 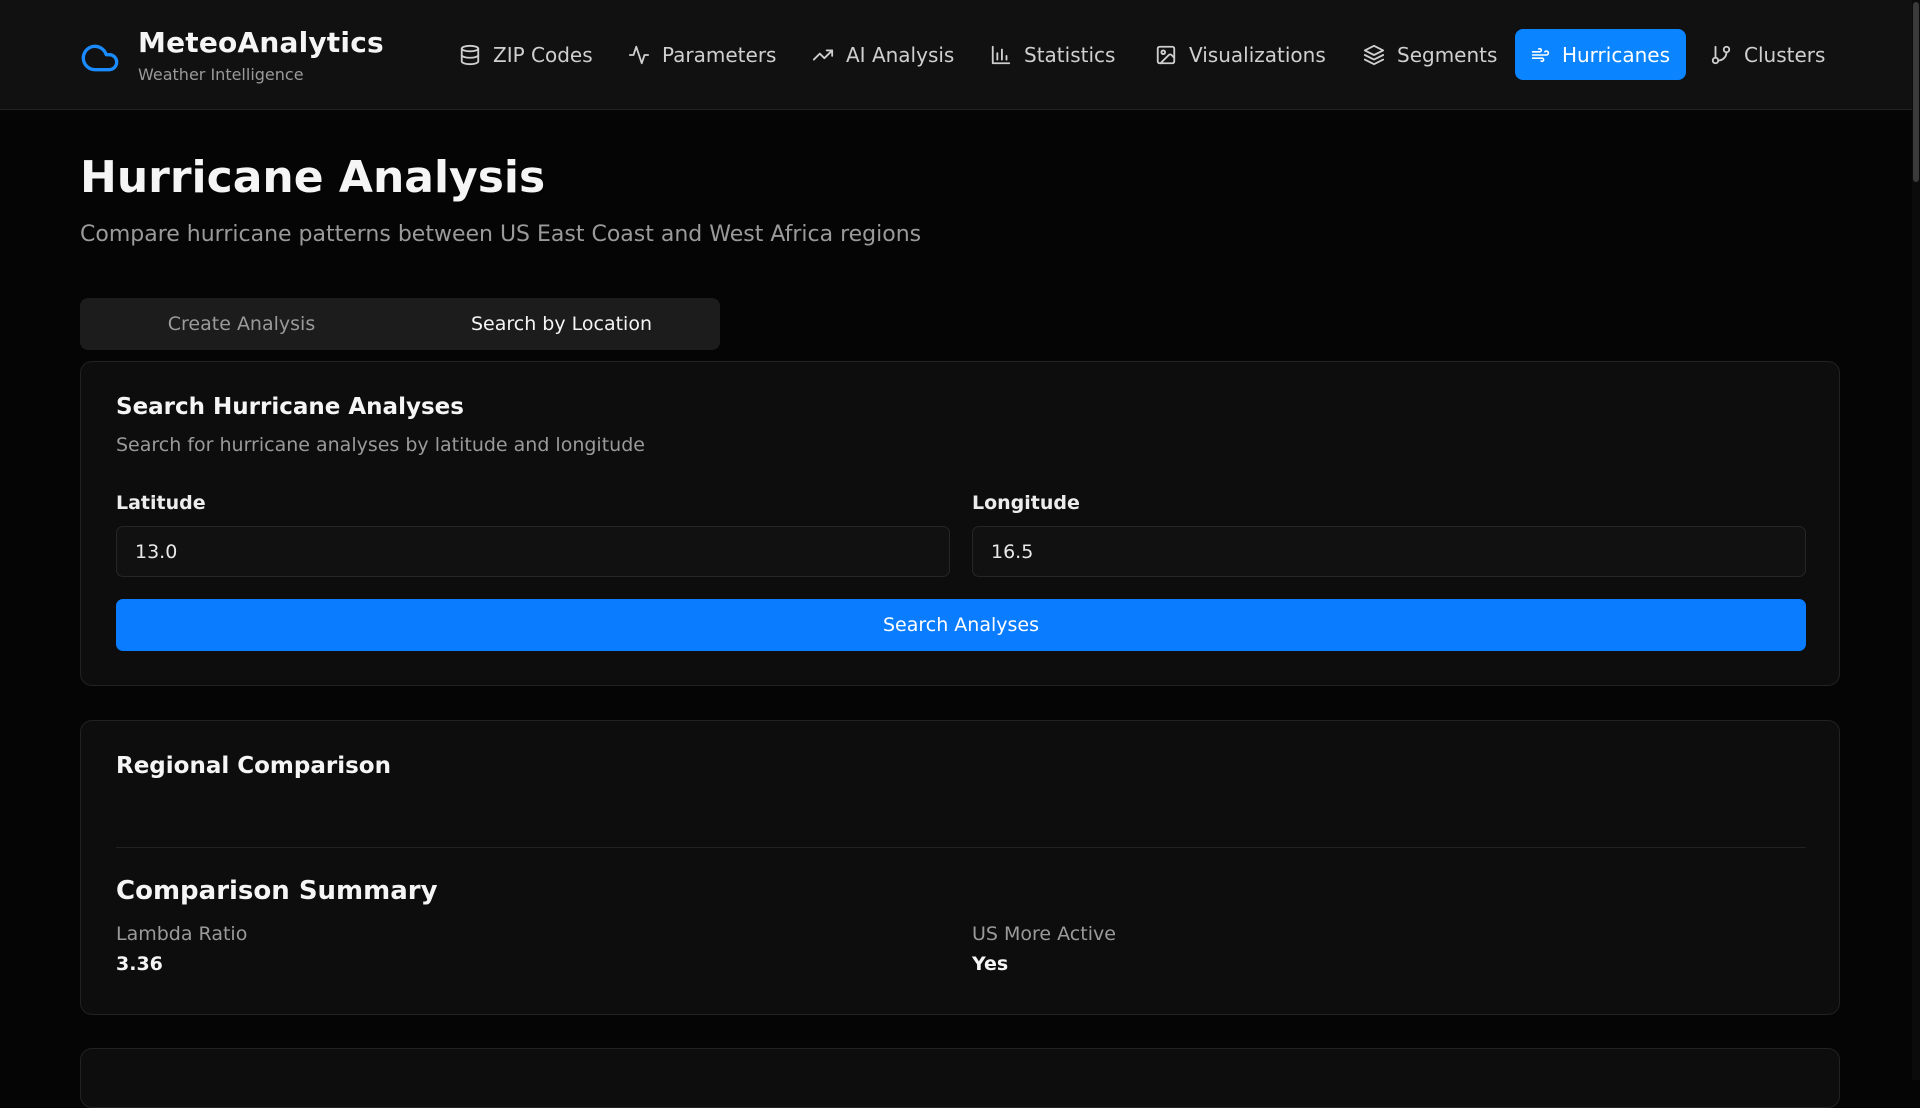 What do you see at coordinates (1721, 54) in the screenshot?
I see `git-branch-icon` at bounding box center [1721, 54].